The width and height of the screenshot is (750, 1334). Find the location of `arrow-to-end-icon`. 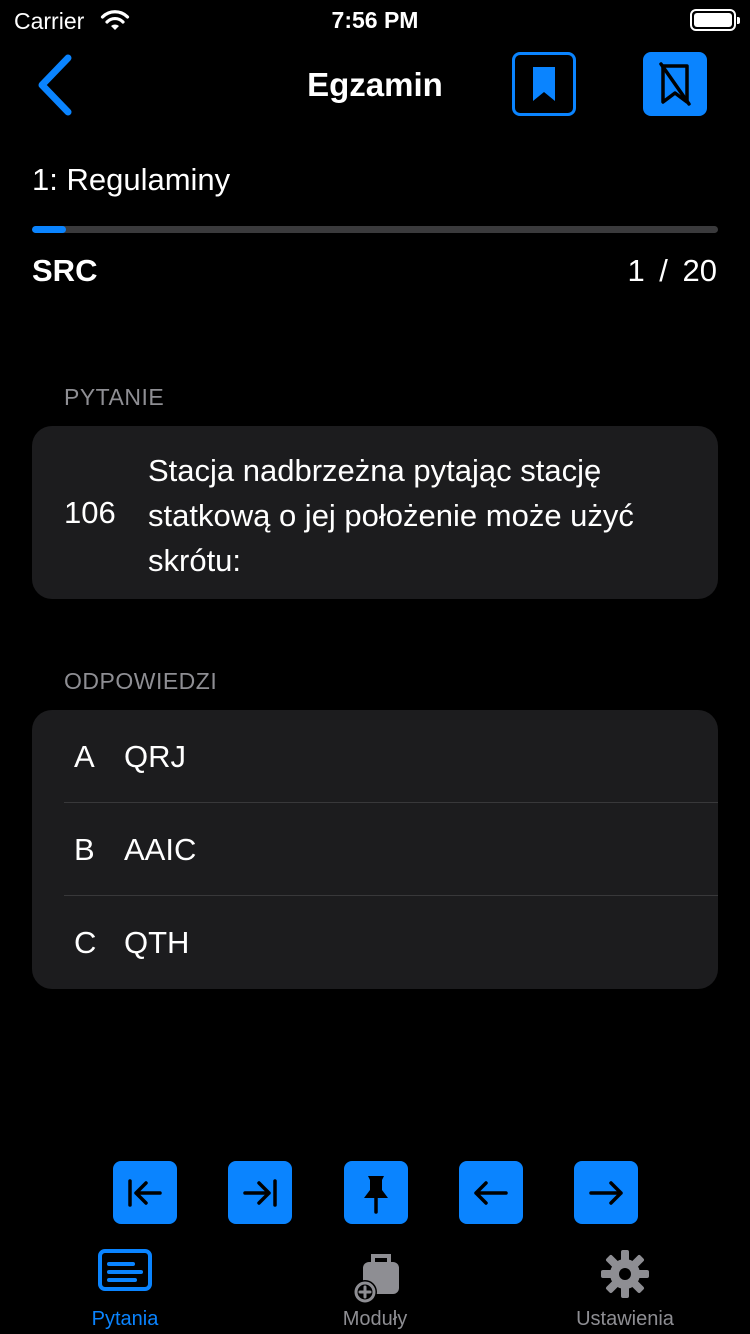

arrow-to-end-icon is located at coordinates (260, 1192).